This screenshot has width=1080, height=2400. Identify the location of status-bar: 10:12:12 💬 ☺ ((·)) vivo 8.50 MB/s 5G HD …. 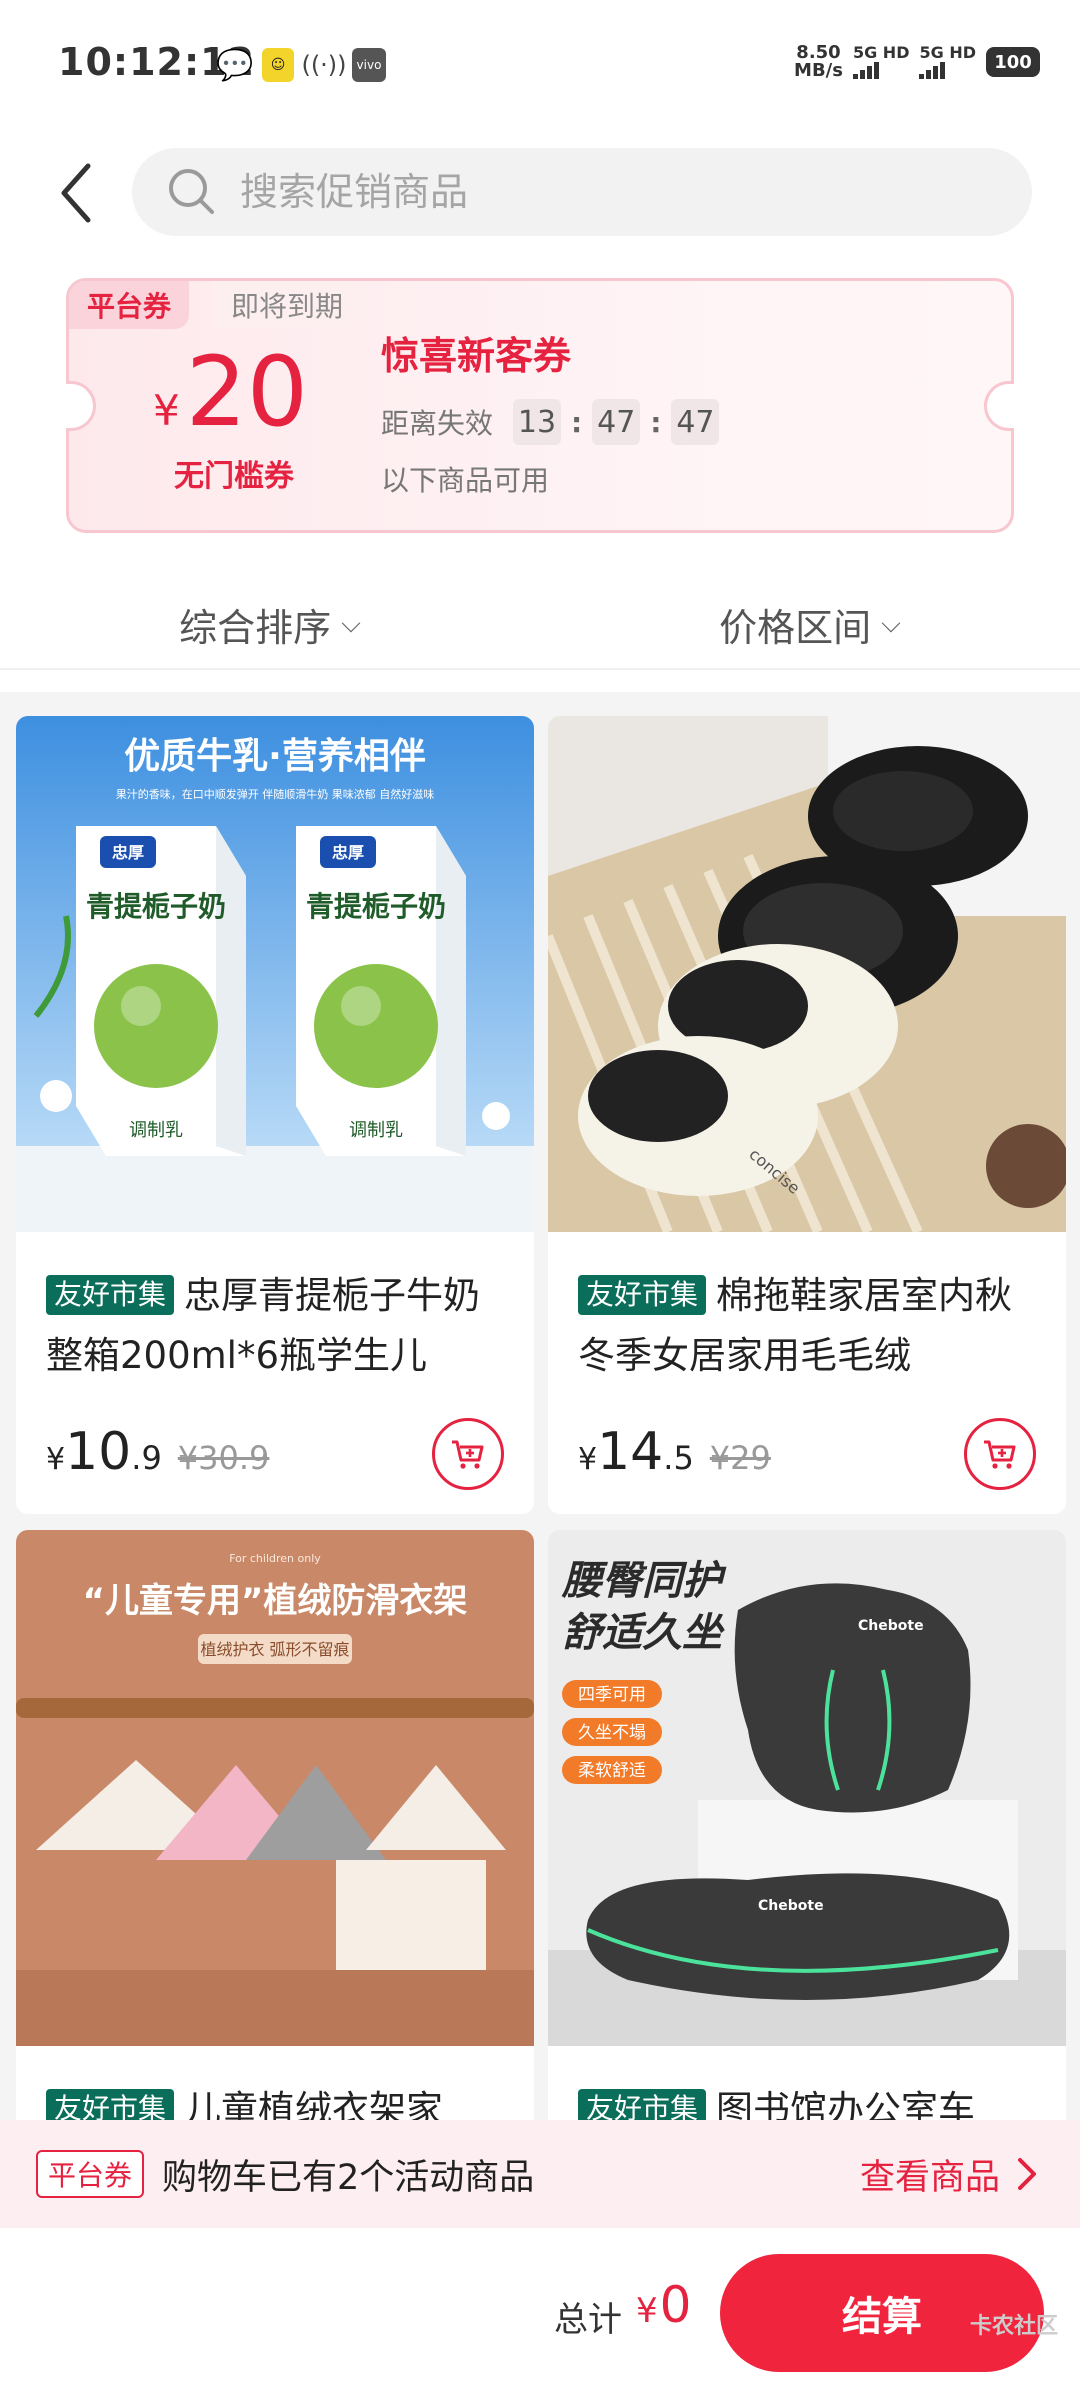
(540, 65).